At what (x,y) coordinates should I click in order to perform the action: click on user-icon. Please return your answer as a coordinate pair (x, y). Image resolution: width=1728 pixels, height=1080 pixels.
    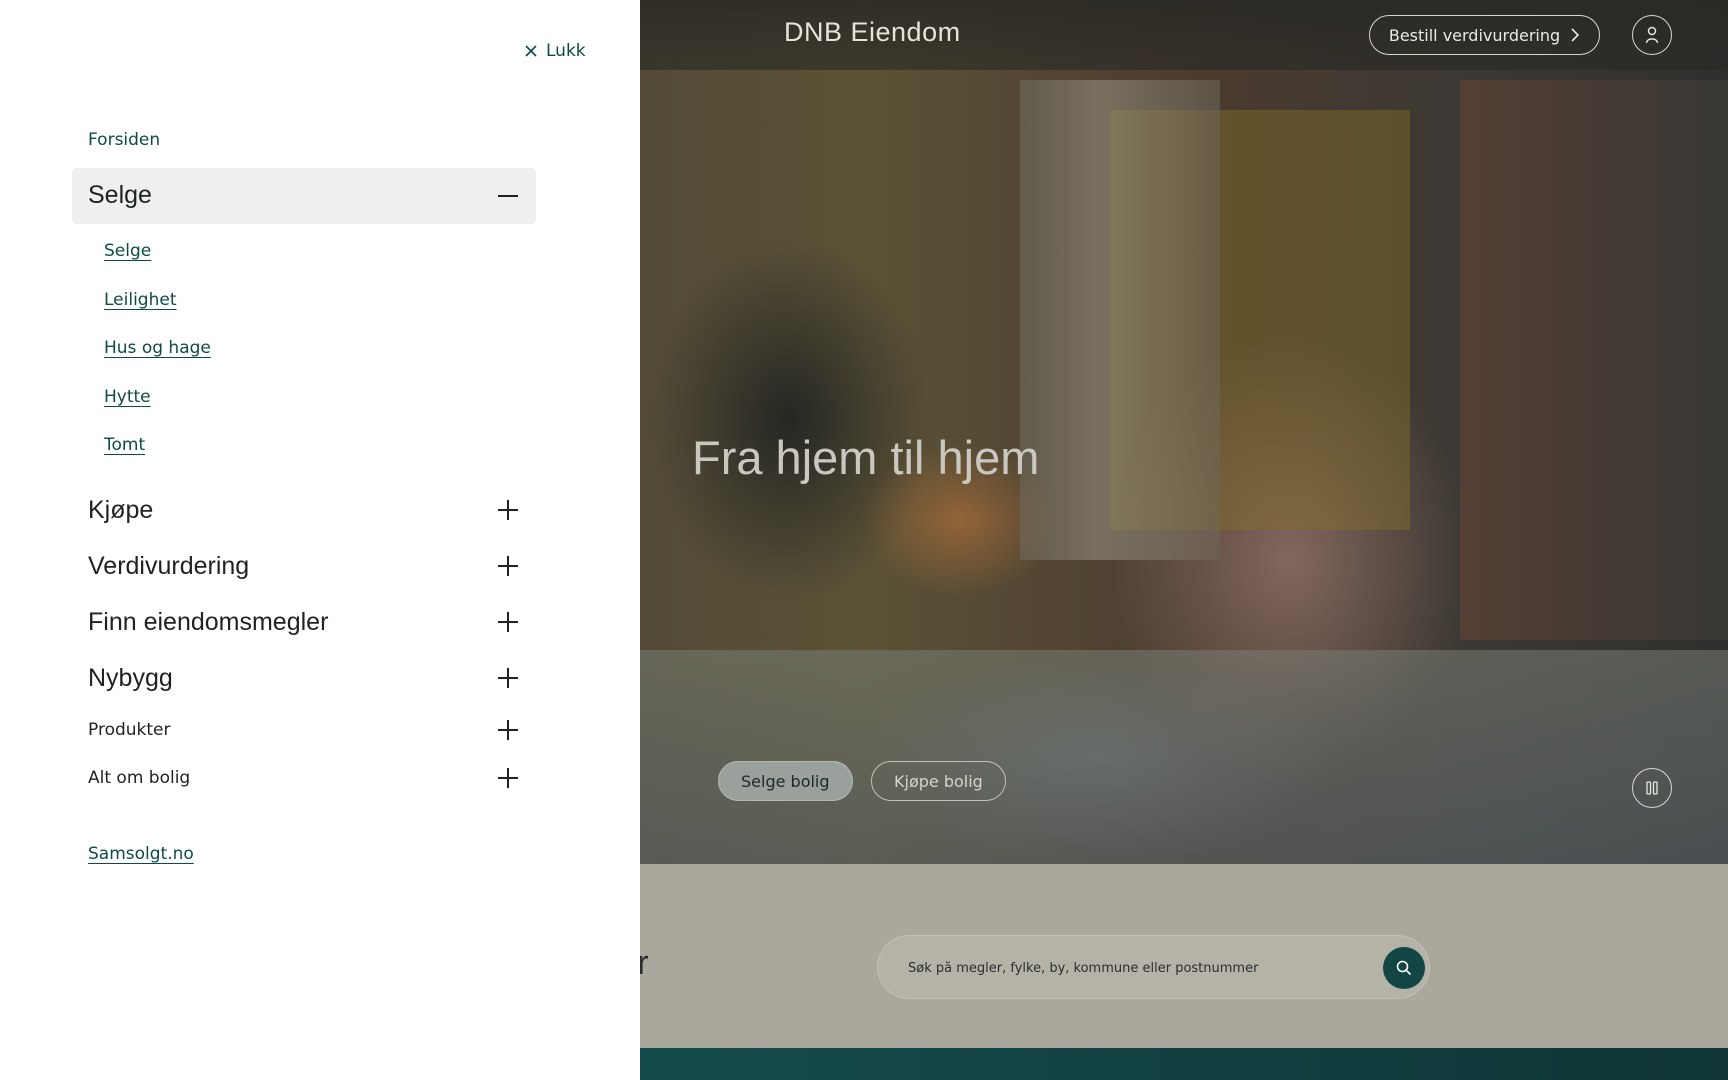
    Looking at the image, I should click on (1652, 35).